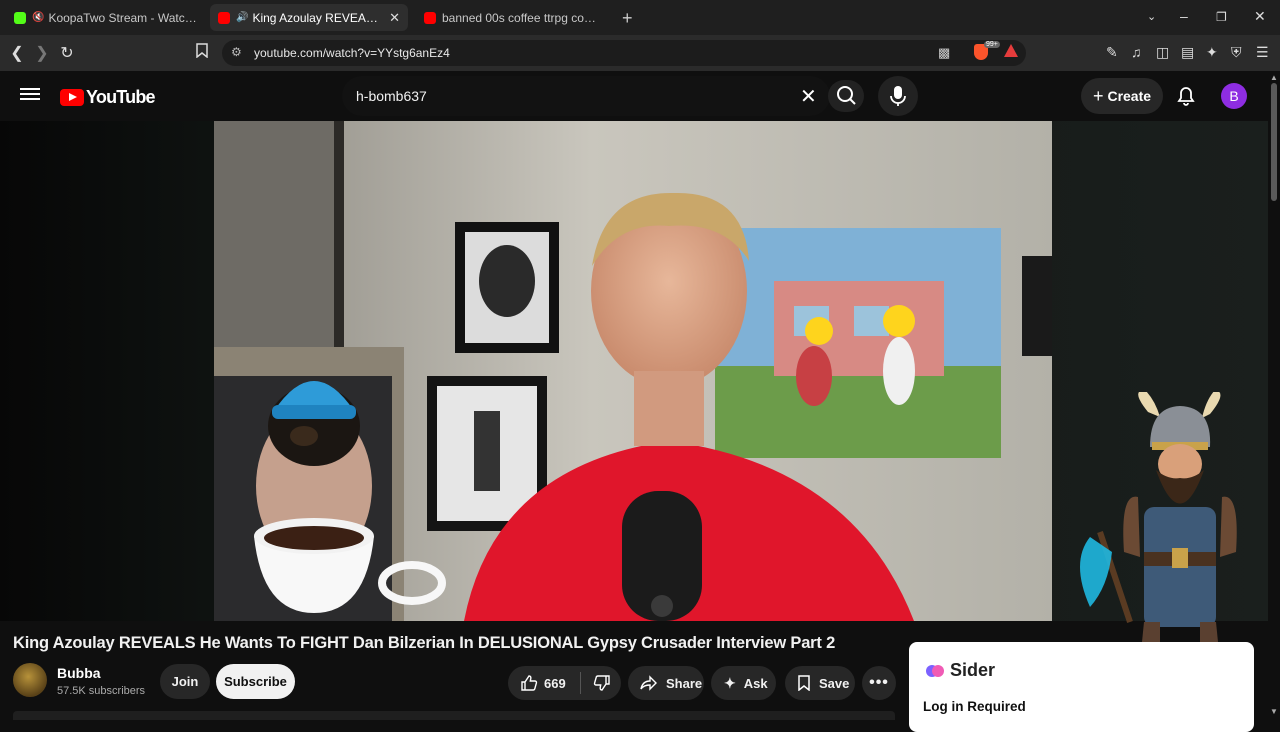 The height and width of the screenshot is (732, 1280). What do you see at coordinates (1236, 52) in the screenshot?
I see `vpn-shield-icon: ⛨` at bounding box center [1236, 52].